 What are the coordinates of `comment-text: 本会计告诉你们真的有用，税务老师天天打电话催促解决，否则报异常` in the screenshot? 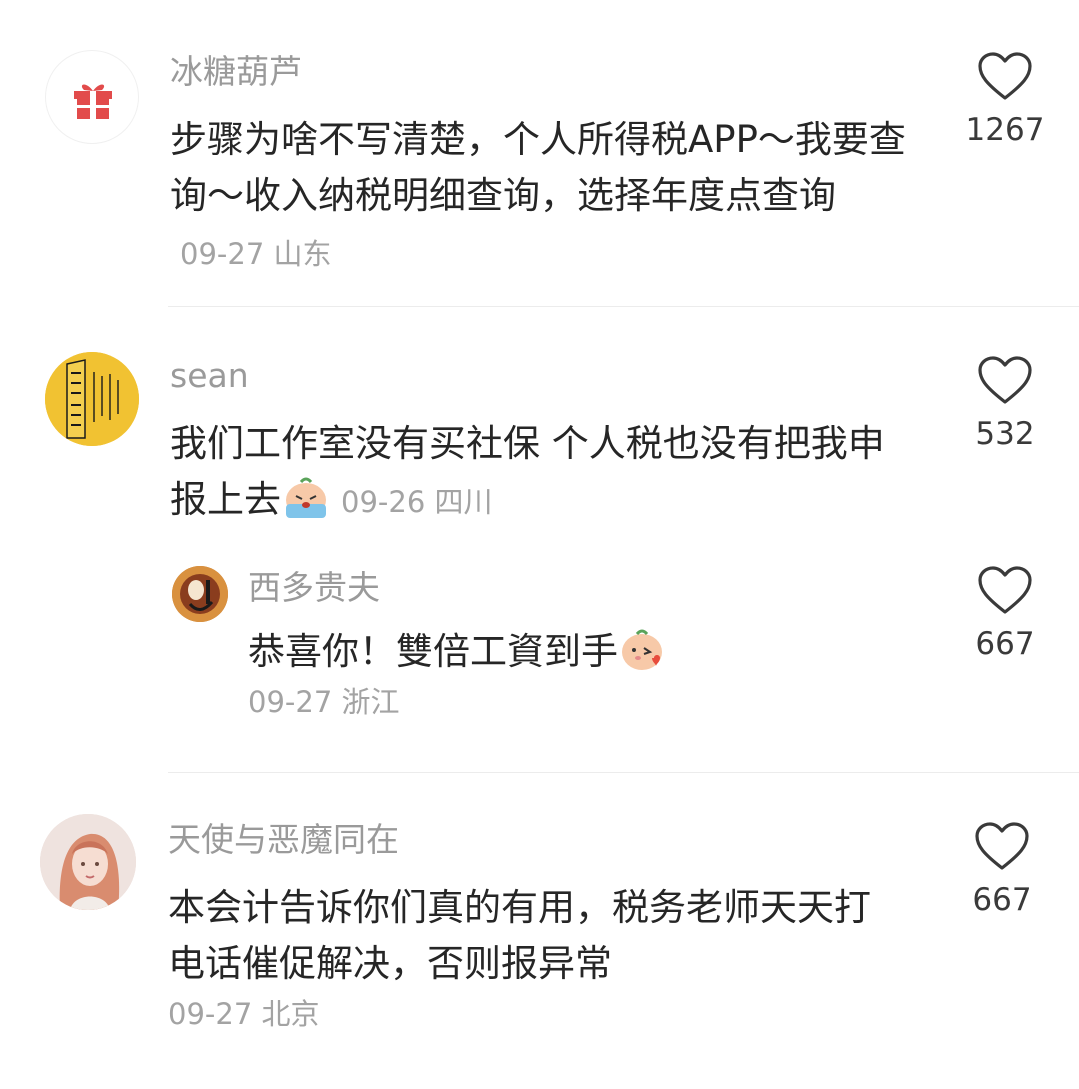 It's located at (533, 936).